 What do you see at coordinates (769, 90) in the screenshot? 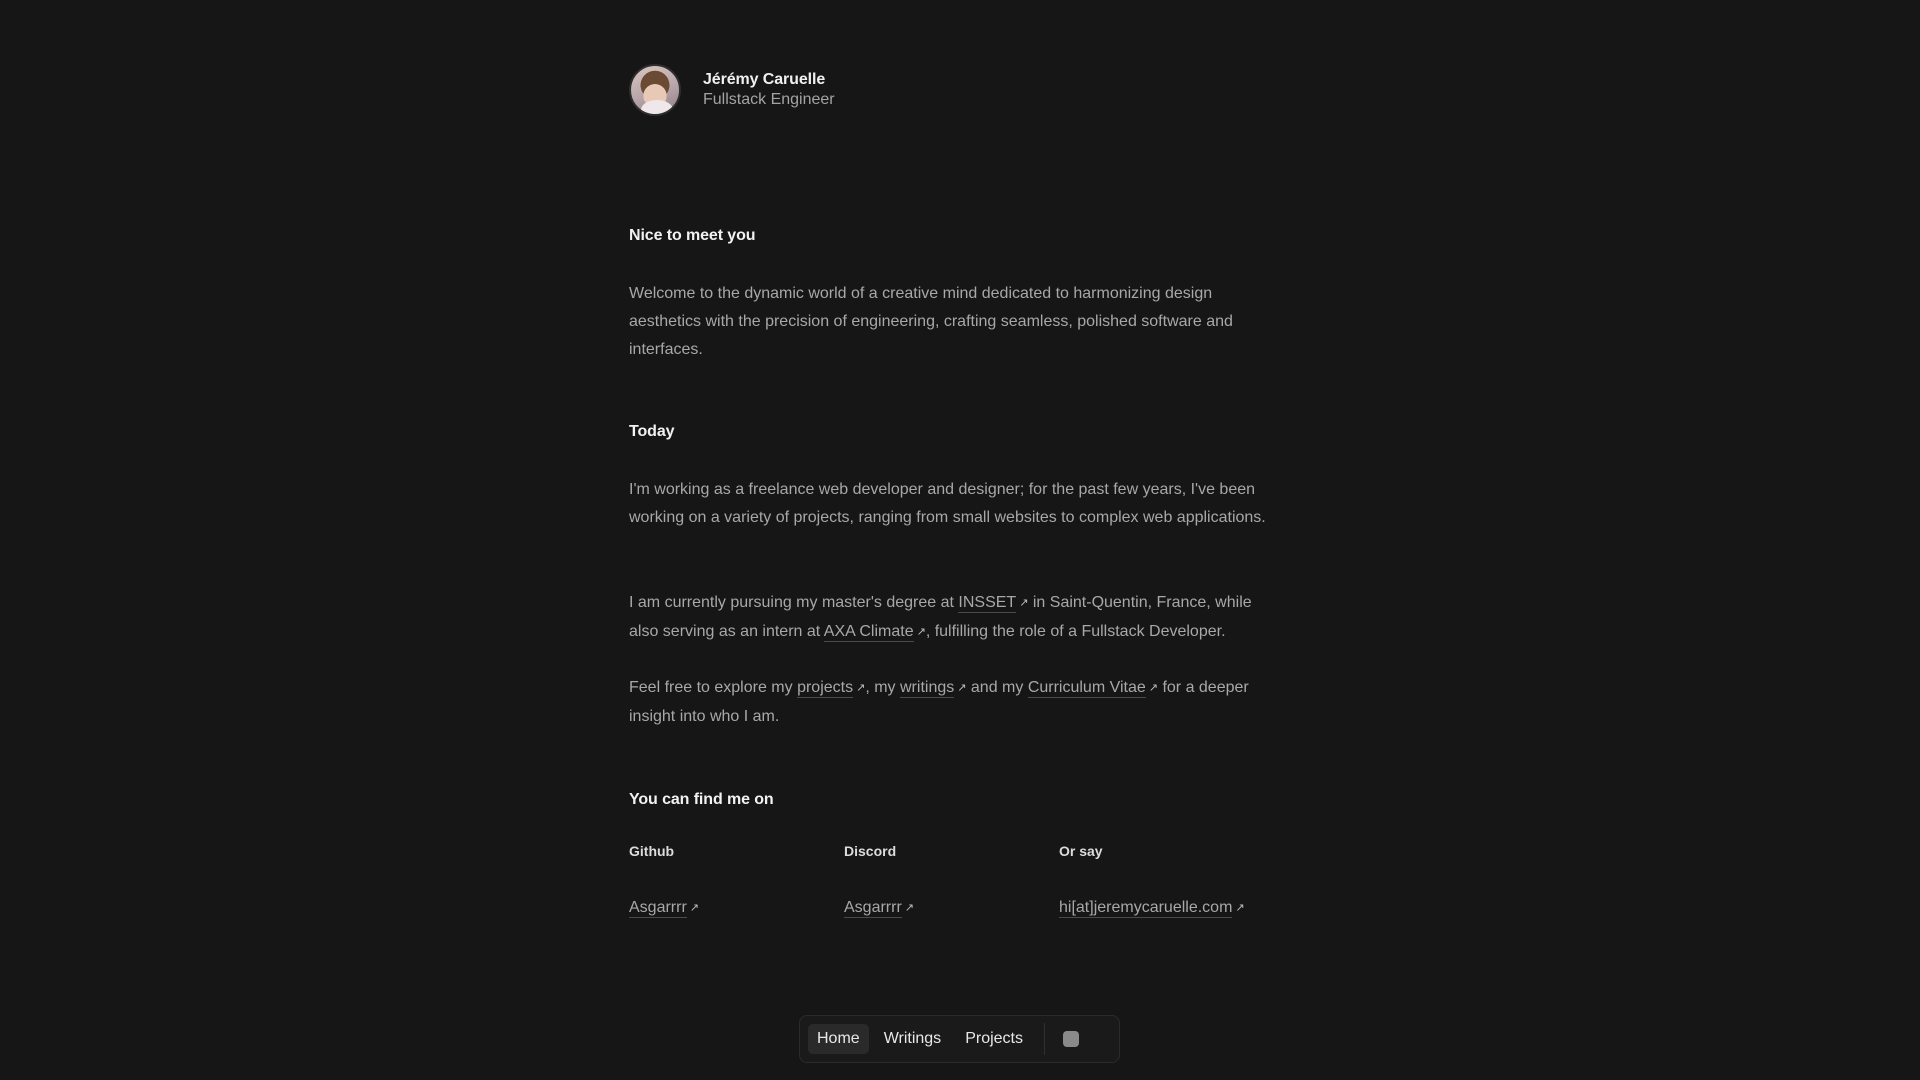
I see `profile-identity: Jérémy Caruelle Fullstack Engineer` at bounding box center [769, 90].